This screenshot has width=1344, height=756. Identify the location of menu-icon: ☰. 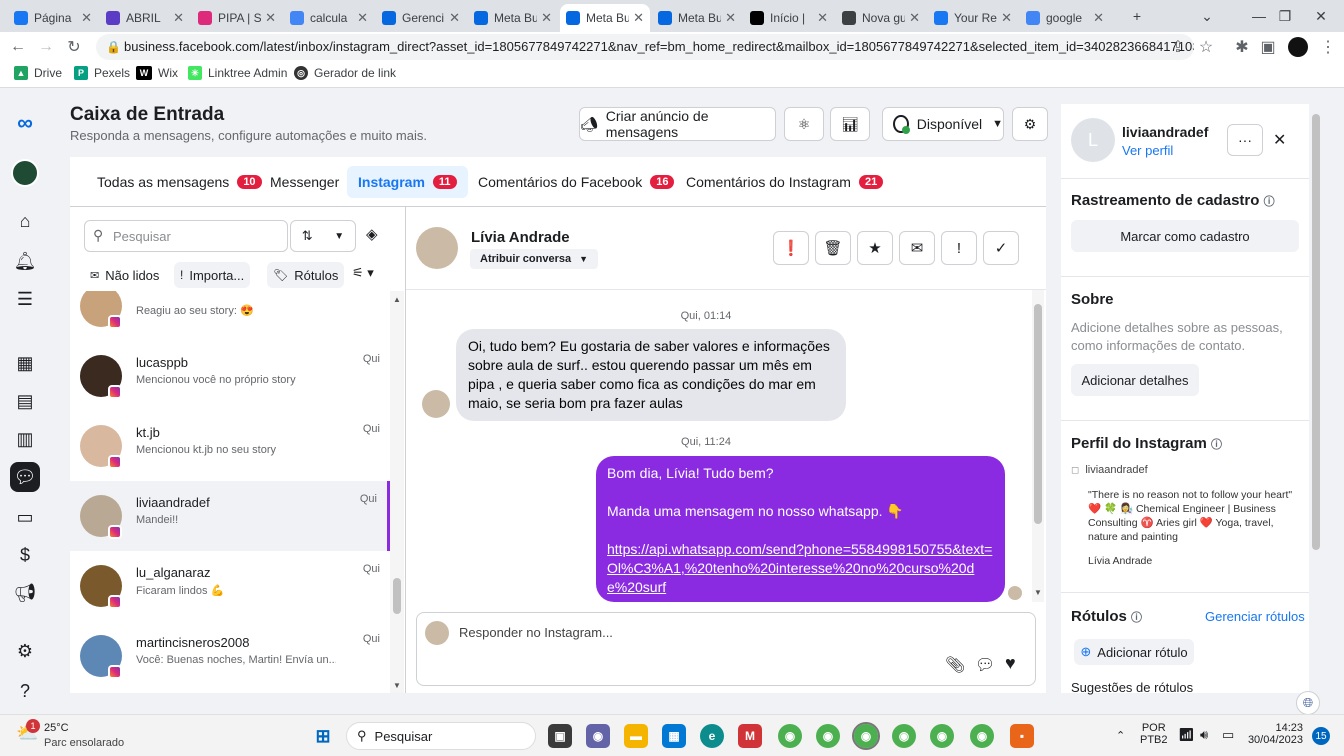
(25, 299).